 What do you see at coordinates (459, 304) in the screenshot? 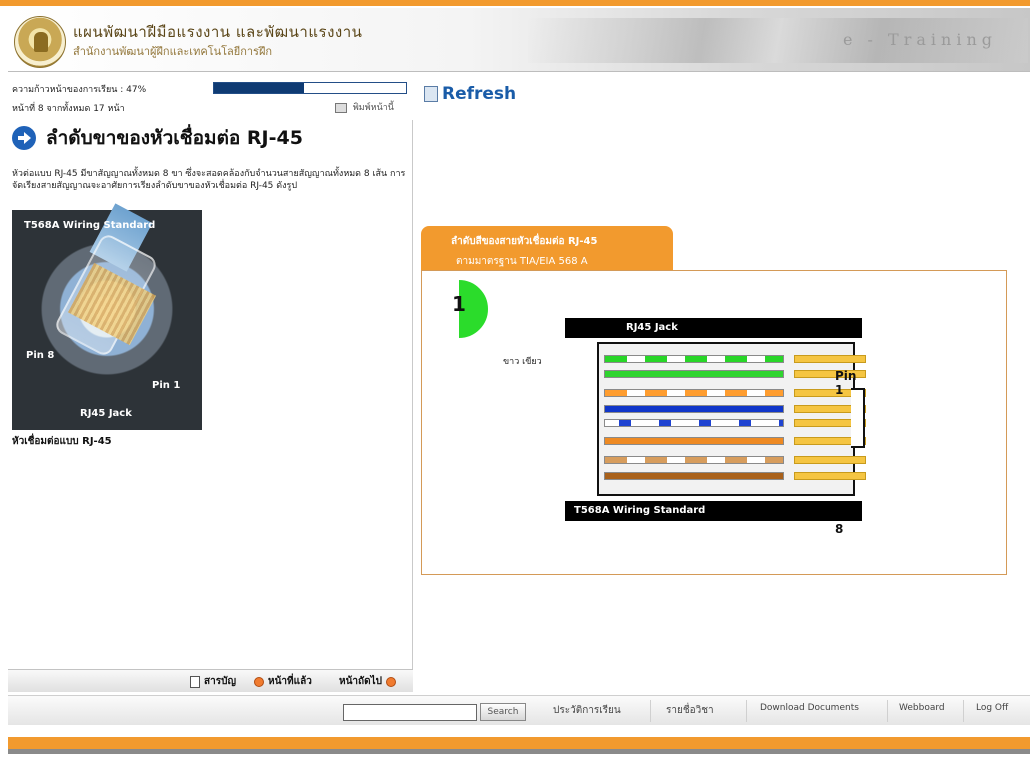
I see `step-number: 1` at bounding box center [459, 304].